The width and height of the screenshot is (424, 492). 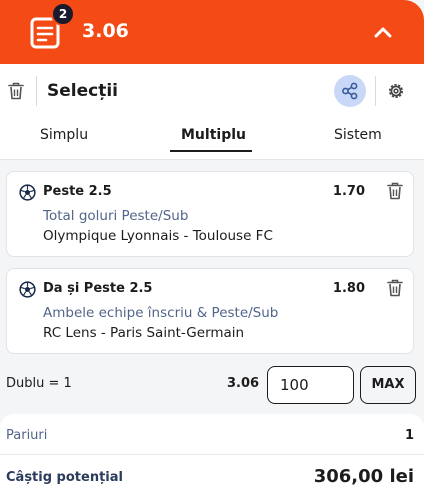 I want to click on active-tab-indicator, so click(x=211, y=151).